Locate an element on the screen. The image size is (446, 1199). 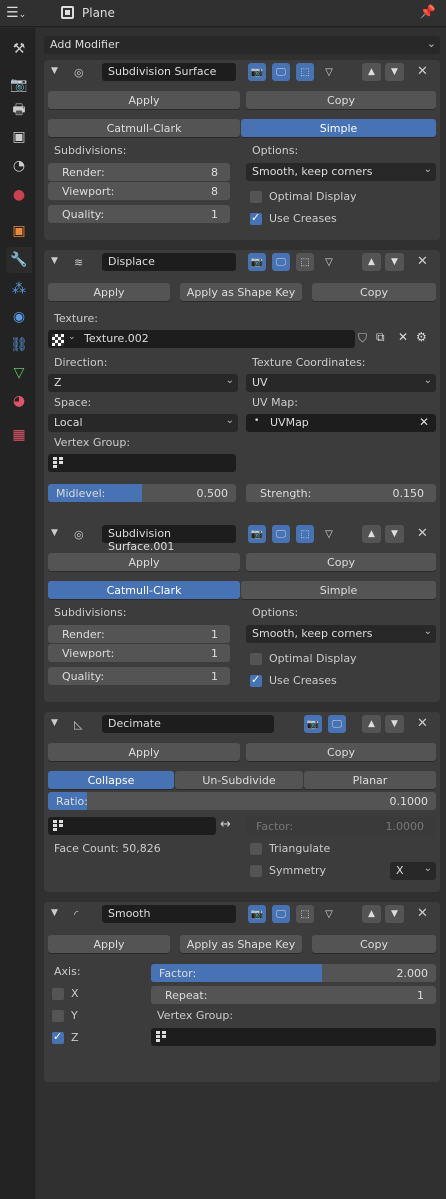
render-levels-field: Render: 8 is located at coordinates (139, 172).